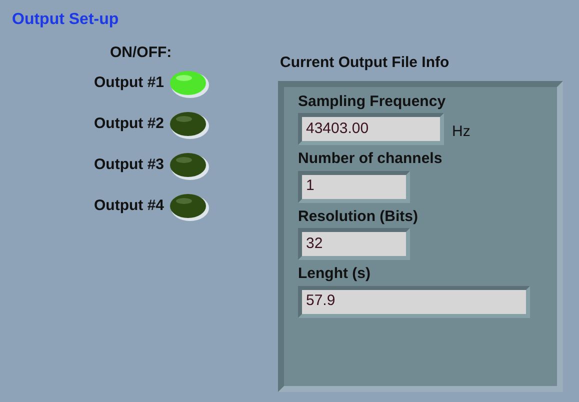 This screenshot has height=402, width=579. What do you see at coordinates (461, 132) in the screenshot?
I see `unit-label: Hz` at bounding box center [461, 132].